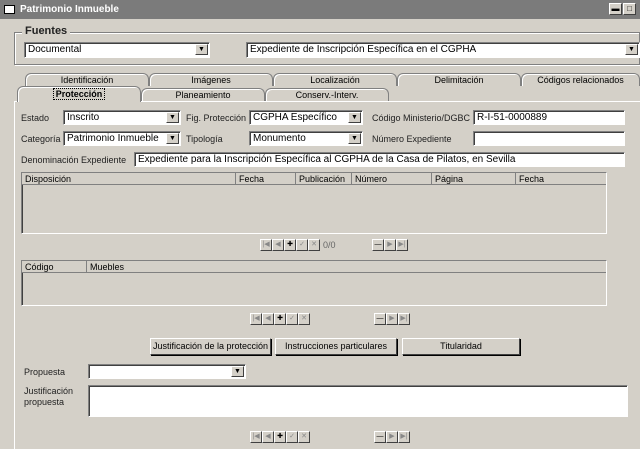 Image resolution: width=640 pixels, height=449 pixels. Describe the element at coordinates (335, 320) in the screenshot. I see `navigator-2: |◀ ◀ ✚ ✓ ✕ — ▶ ▶|` at that location.